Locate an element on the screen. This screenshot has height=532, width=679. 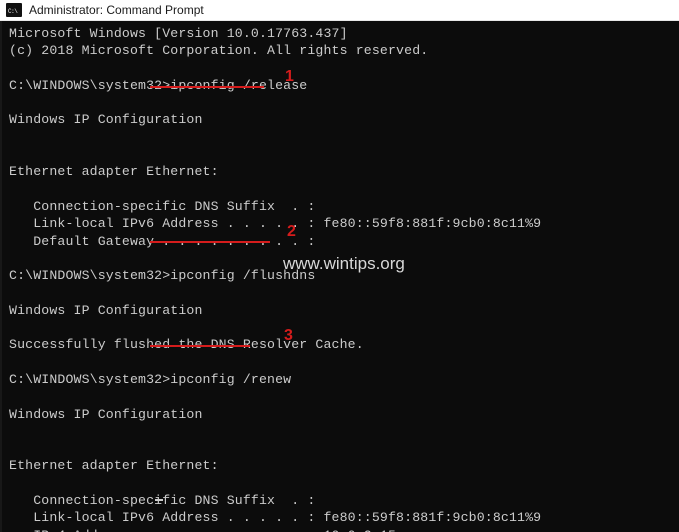
console-icon-screen: C:\ is located at coordinates (14, 11).